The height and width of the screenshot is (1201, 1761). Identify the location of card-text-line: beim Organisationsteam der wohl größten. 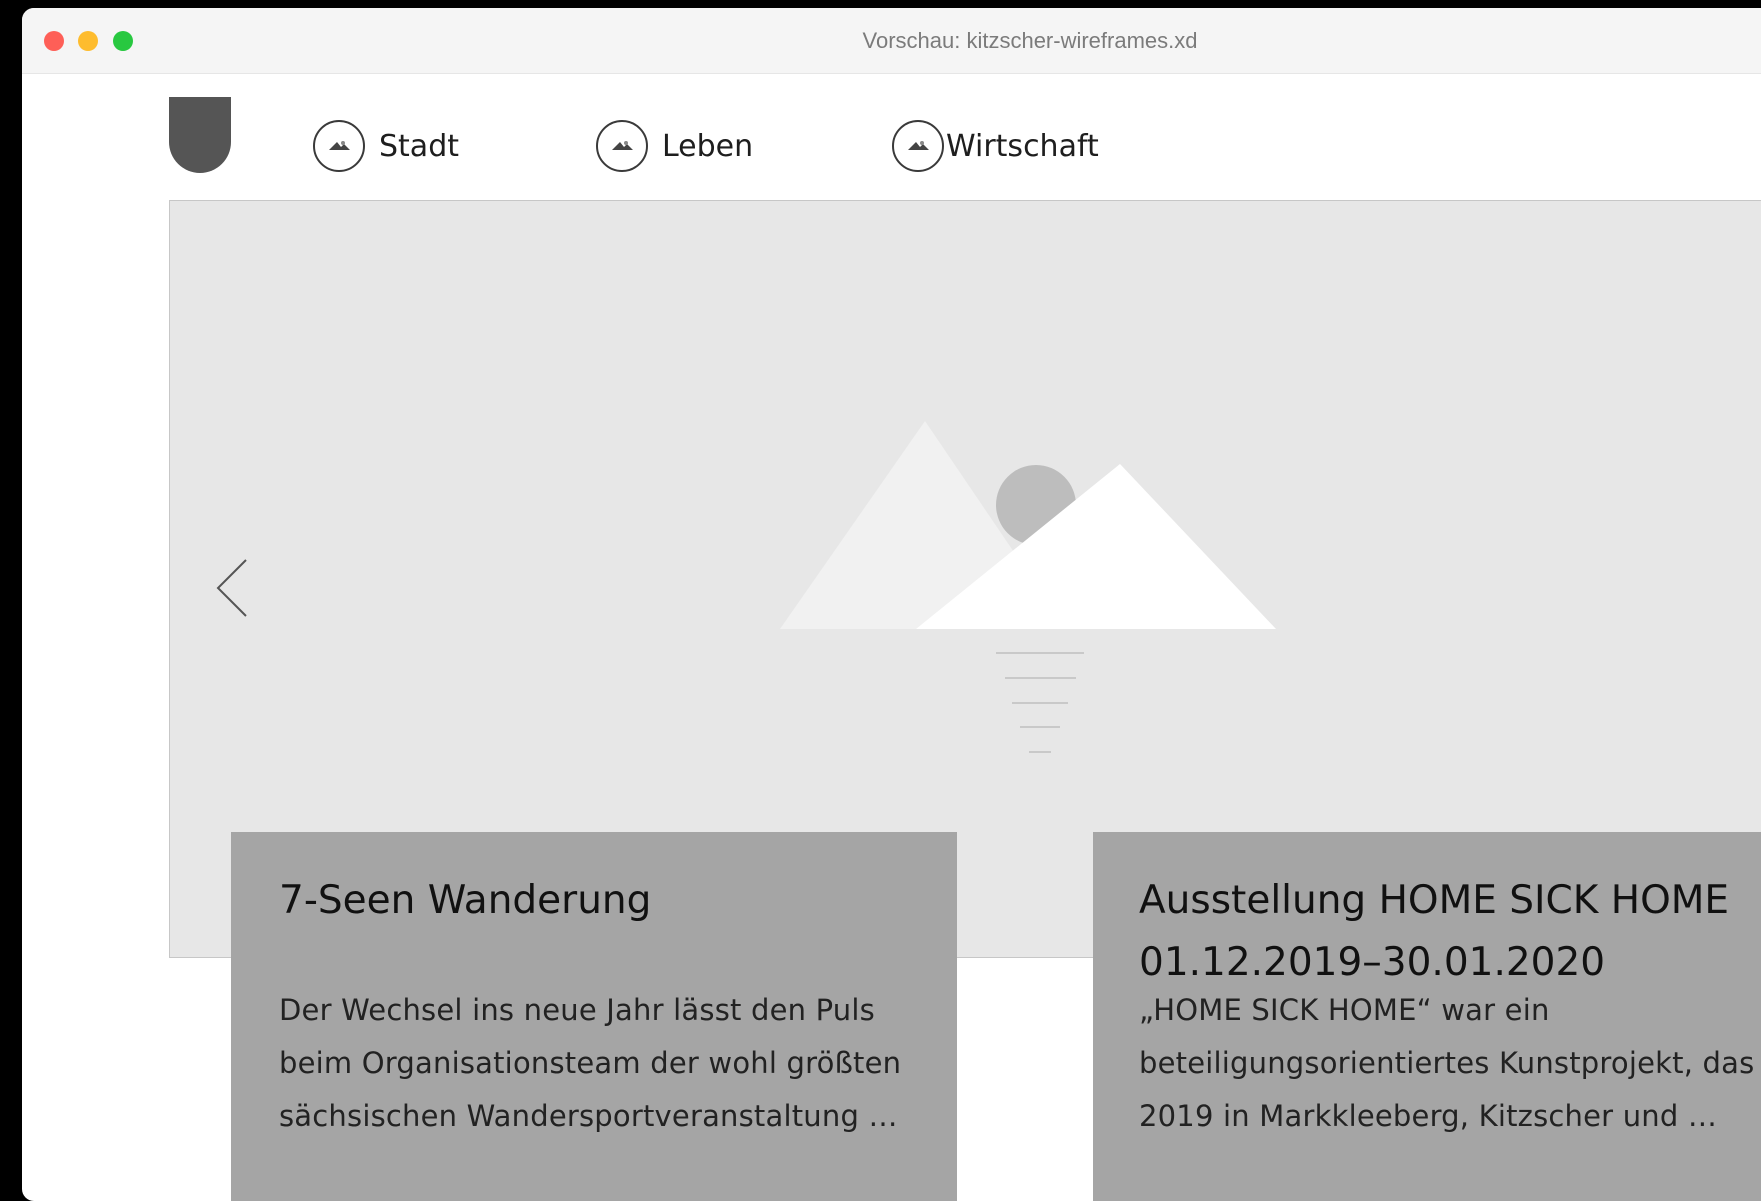
(590, 1063).